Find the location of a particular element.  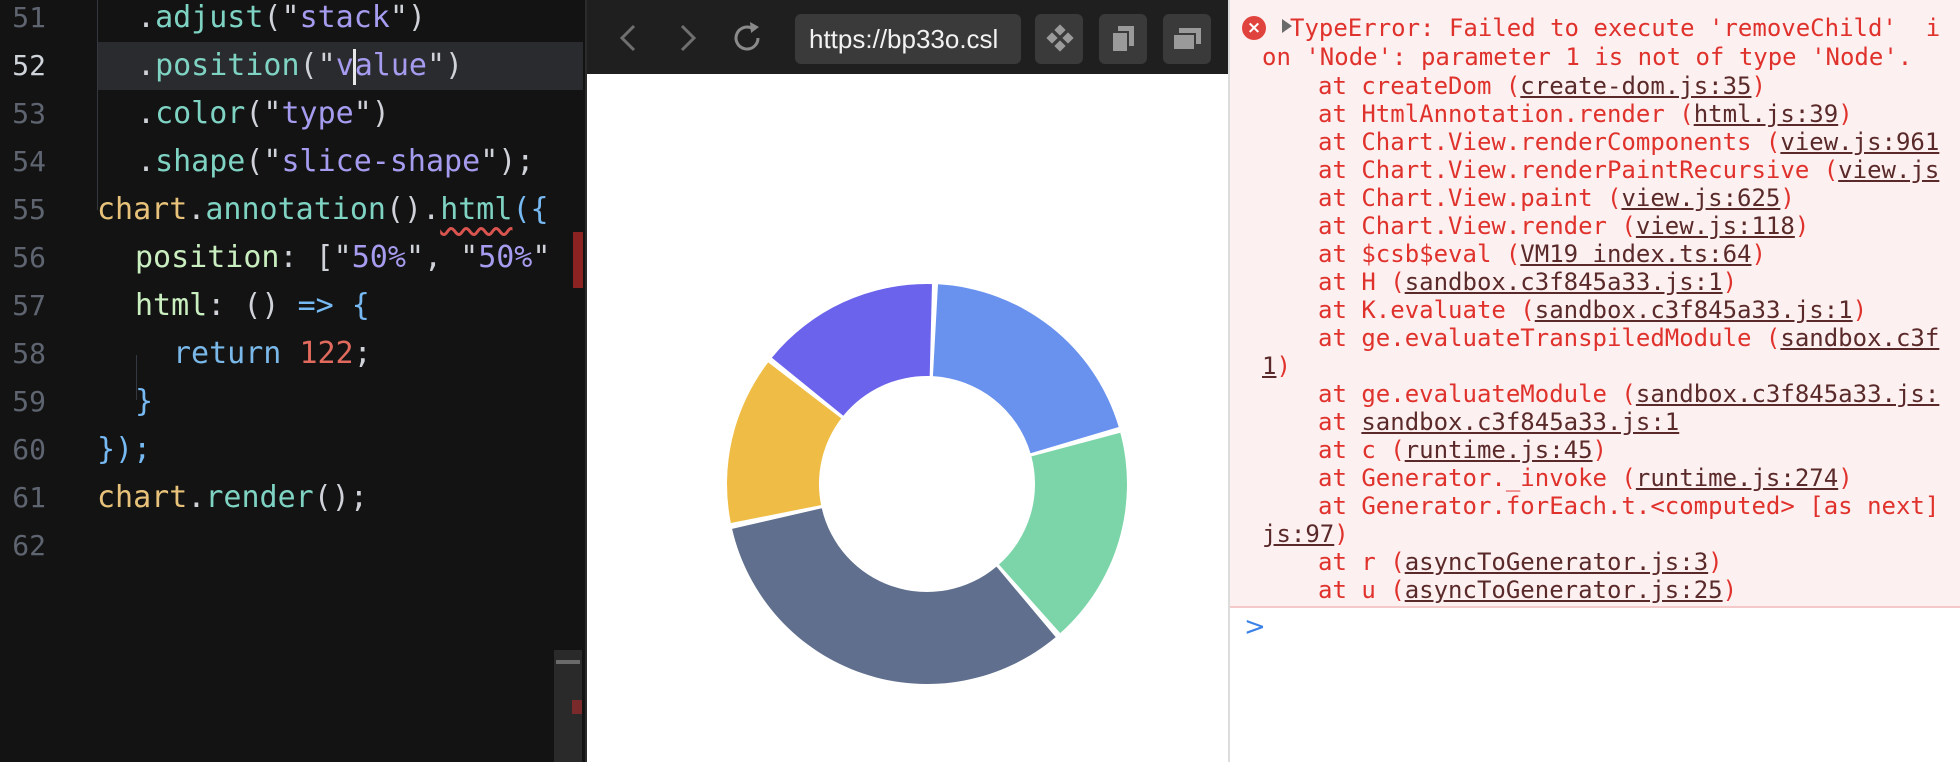

stack-frame: 1) is located at coordinates (1276, 366).